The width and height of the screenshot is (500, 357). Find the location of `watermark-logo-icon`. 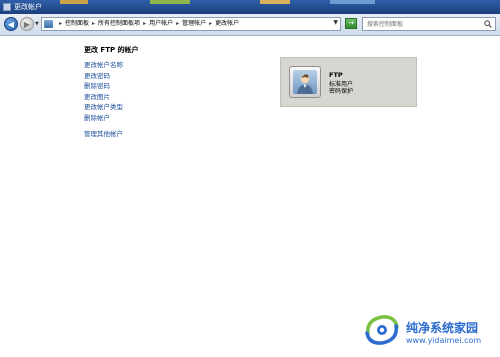

watermark-logo-icon is located at coordinates (382, 330).